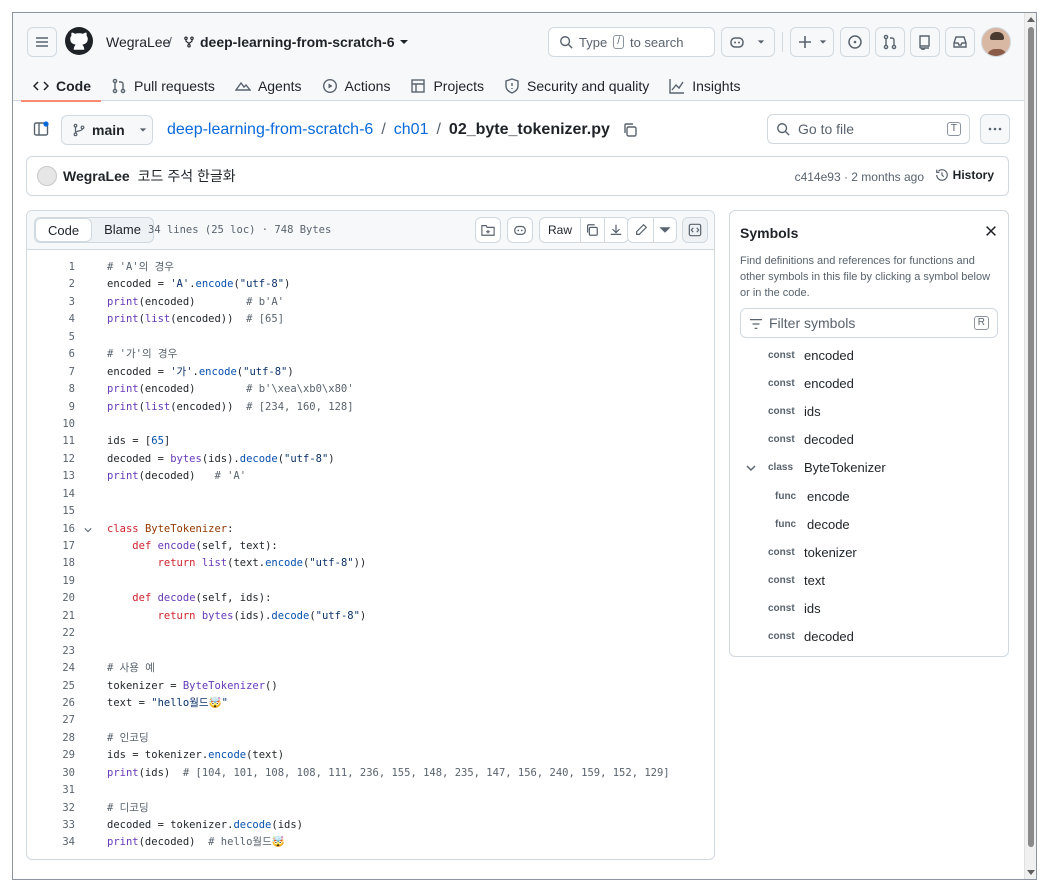  I want to click on line-number: 26, so click(51, 703).